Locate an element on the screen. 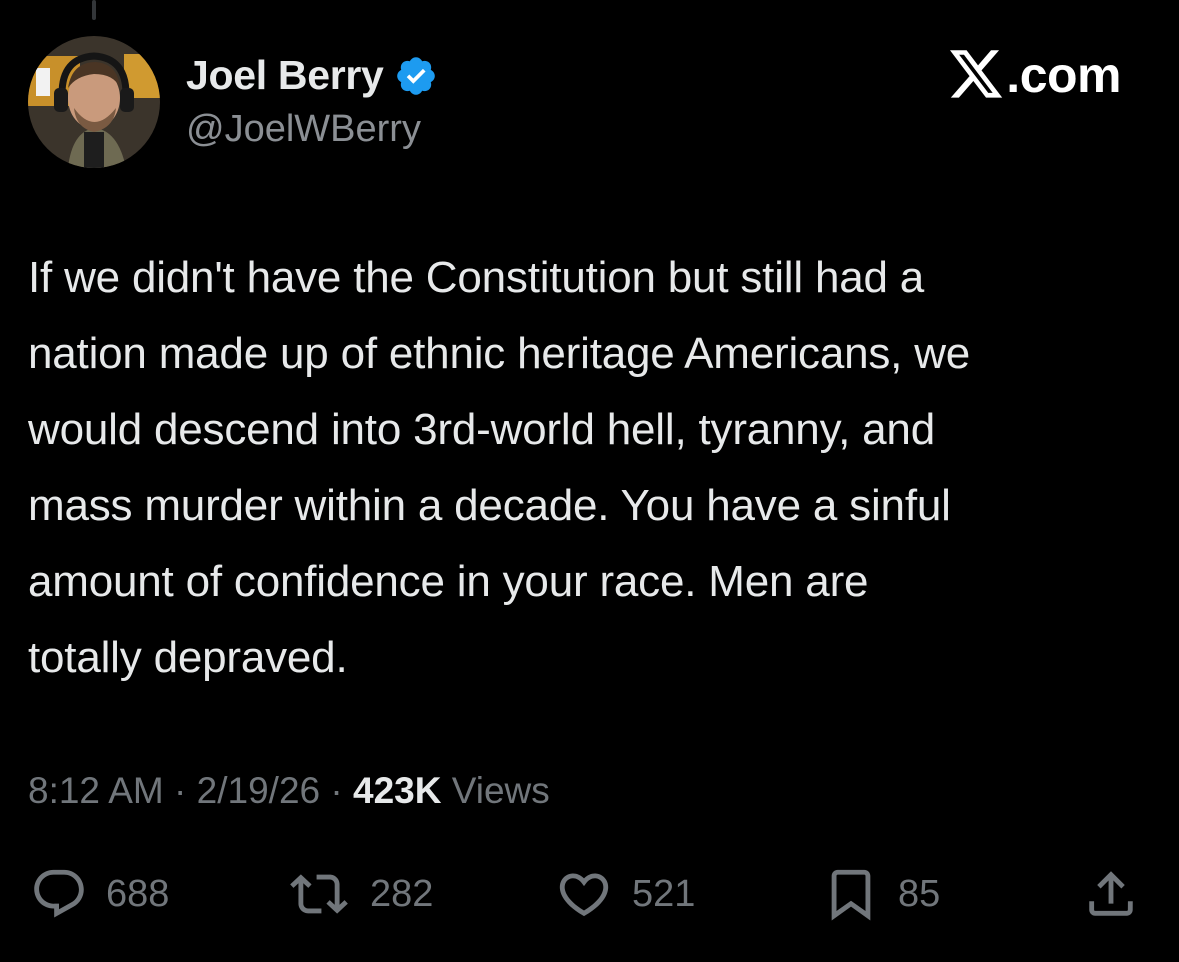  avatar is located at coordinates (94, 102).